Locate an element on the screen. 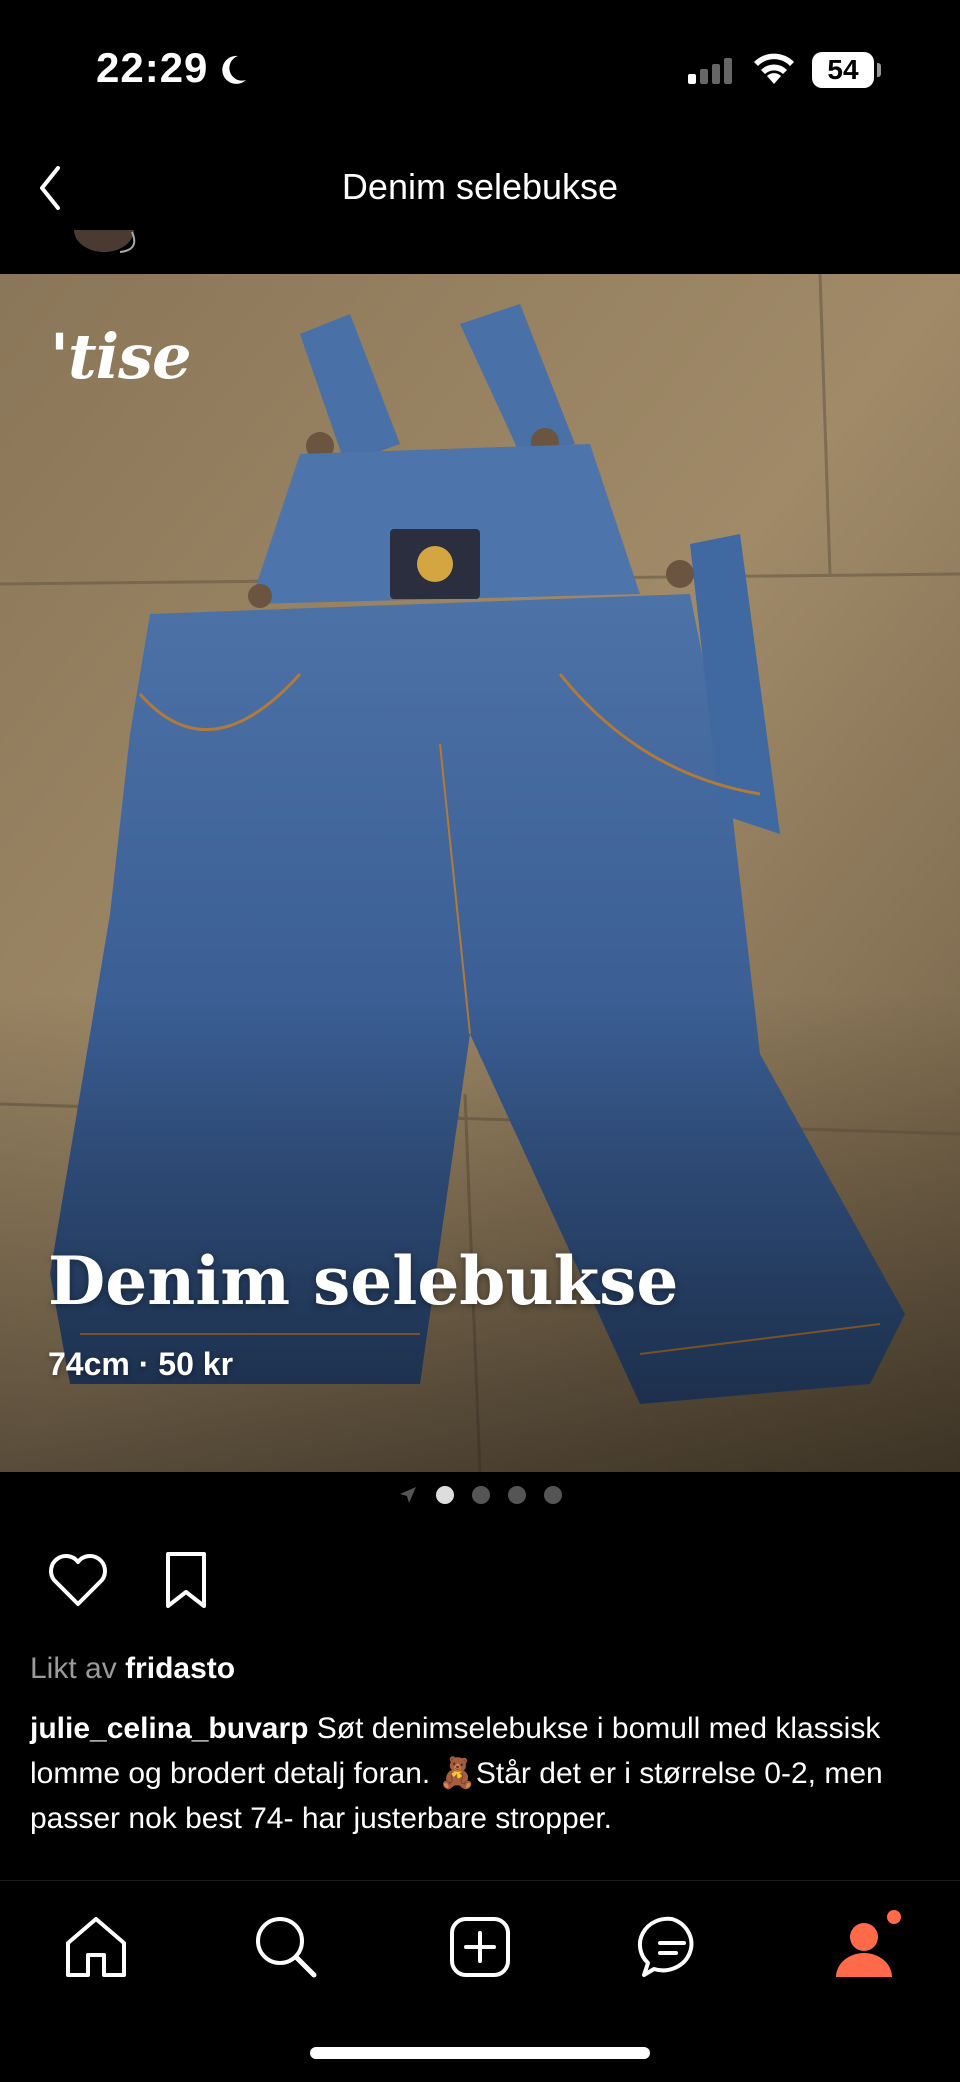 The width and height of the screenshot is (960, 2082). overlay-size-price: 74cm · 50 kr is located at coordinates (141, 1364).